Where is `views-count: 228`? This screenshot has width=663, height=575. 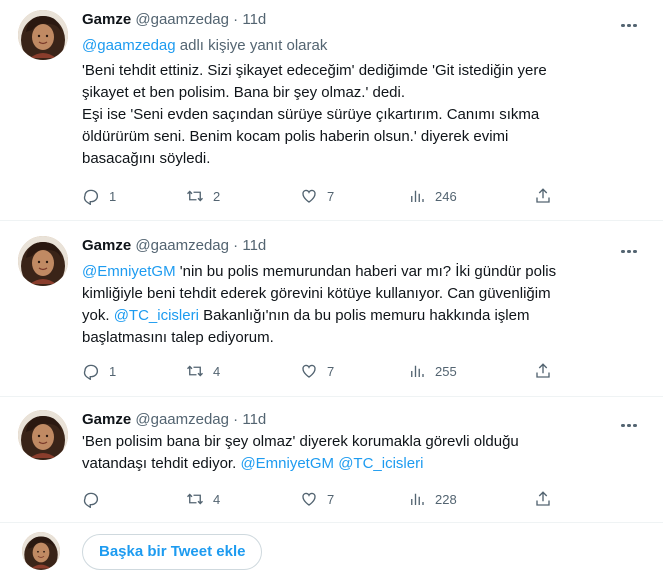 views-count: 228 is located at coordinates (446, 499).